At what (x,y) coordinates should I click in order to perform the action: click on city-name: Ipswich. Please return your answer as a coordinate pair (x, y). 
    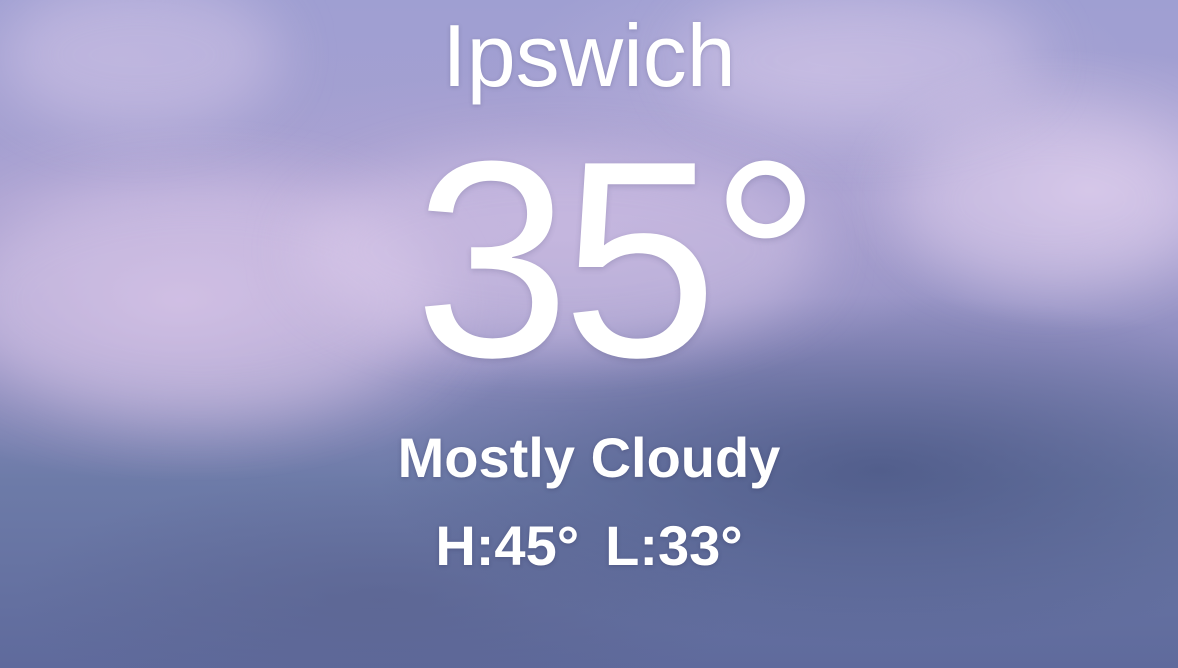
    Looking at the image, I should click on (589, 55).